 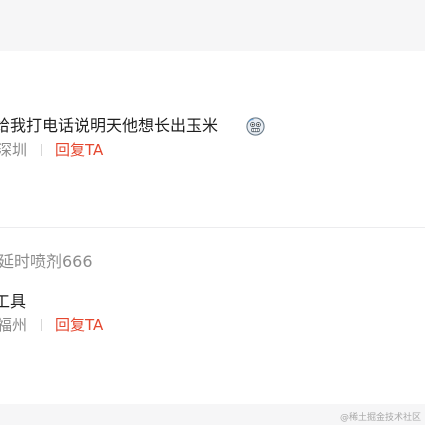 I want to click on quoted-comment-text: 延时喷剂666, so click(x=46, y=261).